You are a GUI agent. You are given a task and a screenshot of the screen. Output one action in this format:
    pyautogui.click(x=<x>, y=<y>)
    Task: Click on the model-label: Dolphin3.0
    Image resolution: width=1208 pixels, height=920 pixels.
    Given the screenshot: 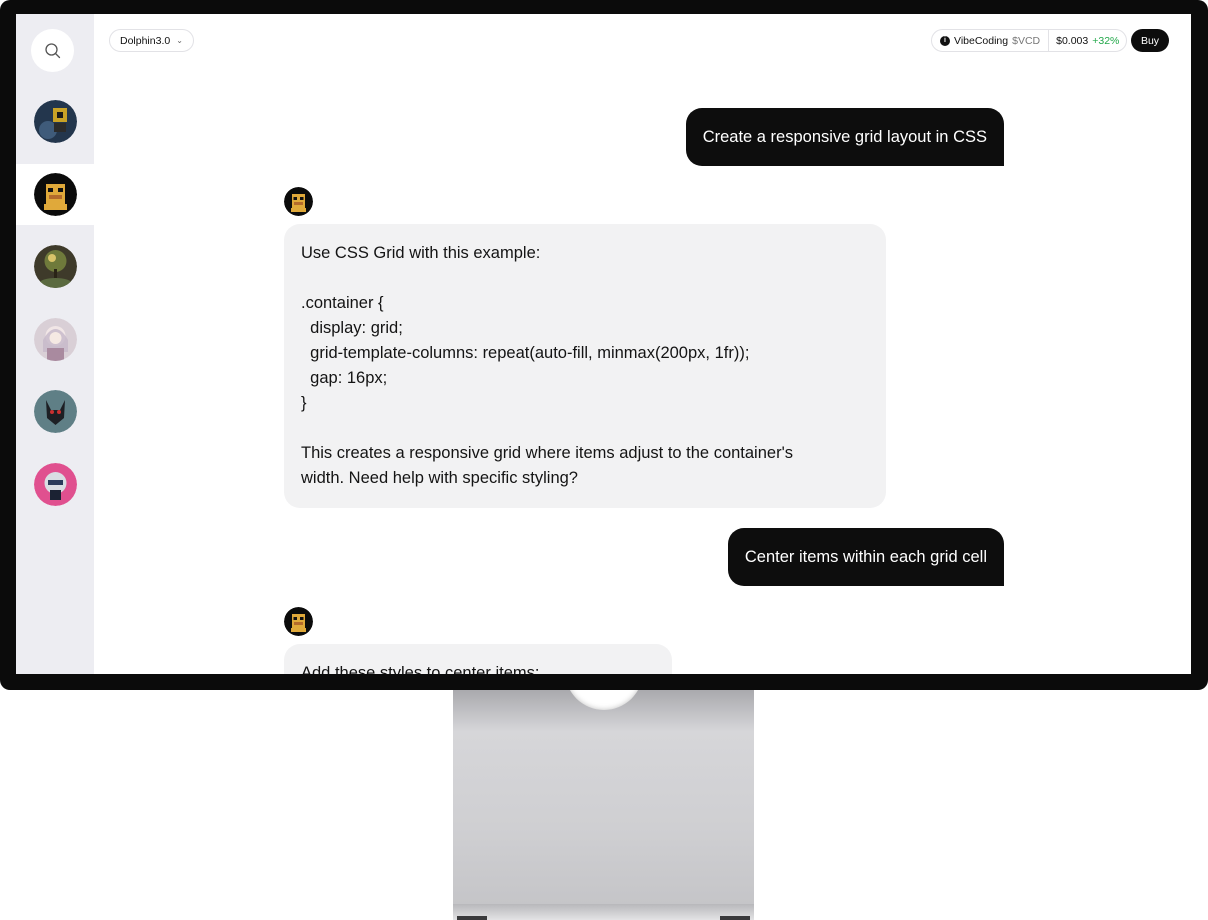 What is the action you would take?
    pyautogui.click(x=145, y=40)
    